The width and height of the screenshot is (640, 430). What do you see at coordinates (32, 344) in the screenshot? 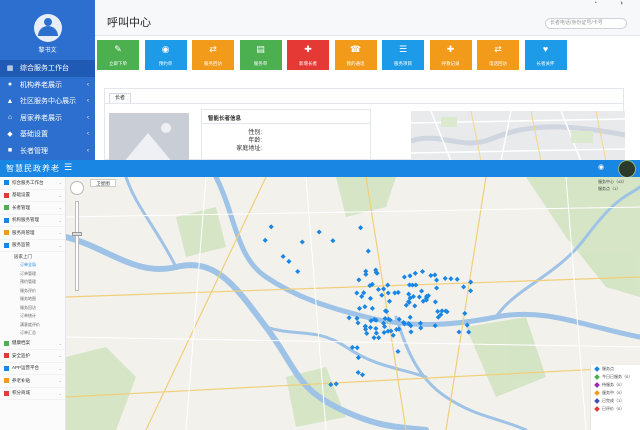
I see `sidebar-lower-item-0: 健康档案 ⌄` at bounding box center [32, 344].